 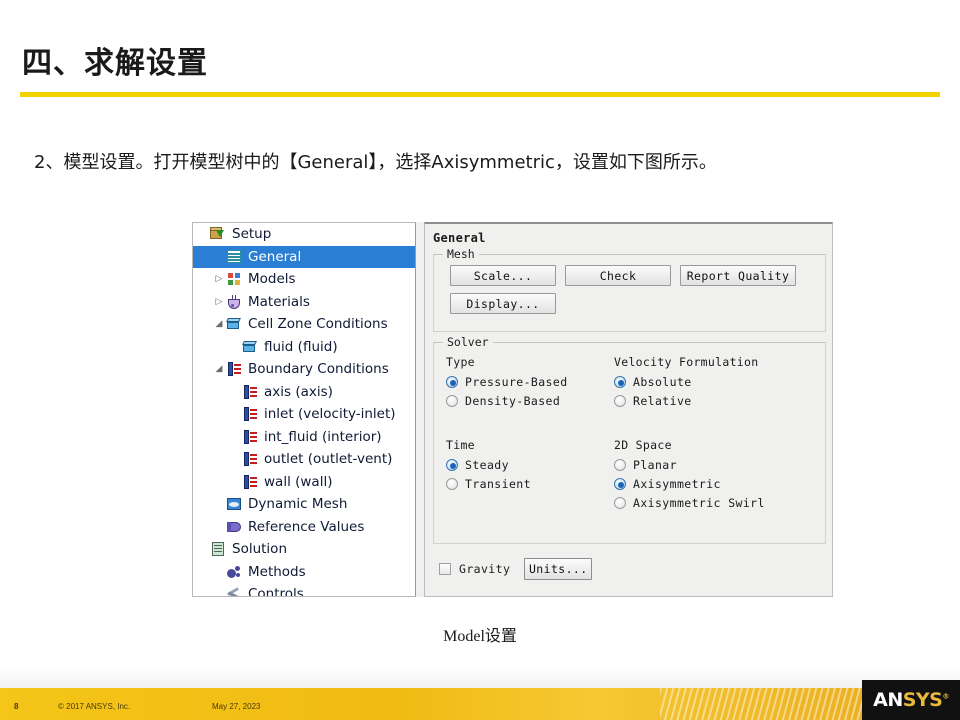 What do you see at coordinates (234, 369) in the screenshot?
I see `boundary-condition-icon` at bounding box center [234, 369].